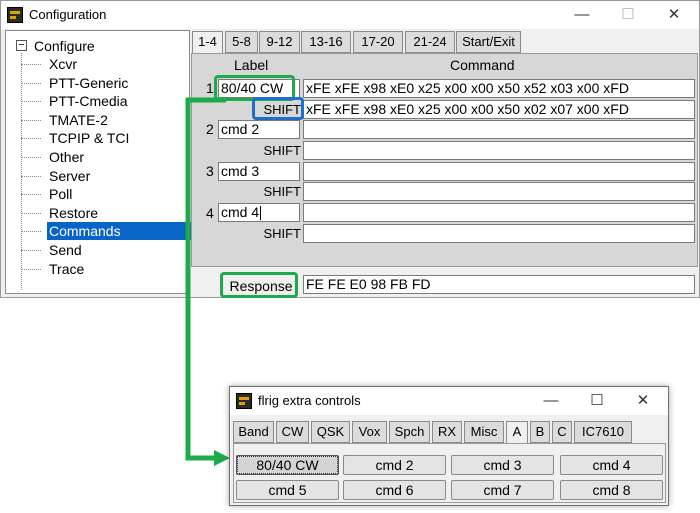 Image resolution: width=700 pixels, height=513 pixels. Describe the element at coordinates (378, 42) in the screenshot. I see `tab-17-20: 17-20` at that location.